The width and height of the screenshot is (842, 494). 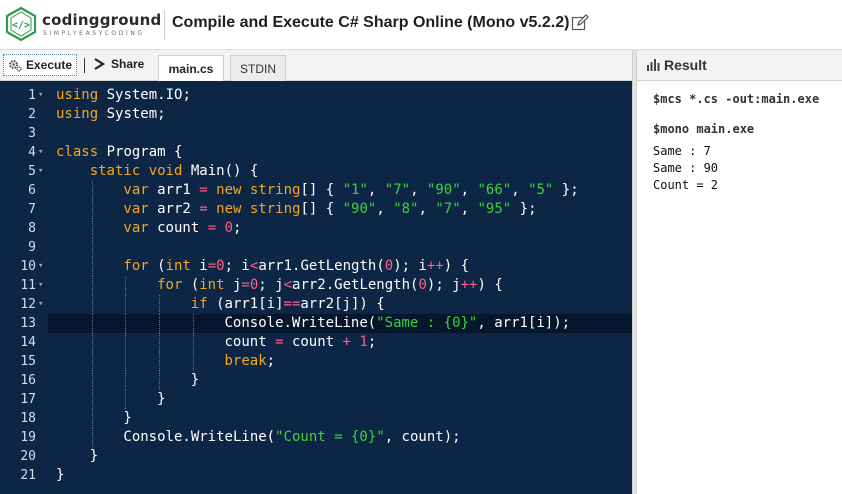 What do you see at coordinates (40, 65) in the screenshot?
I see `execute-button: Execute` at bounding box center [40, 65].